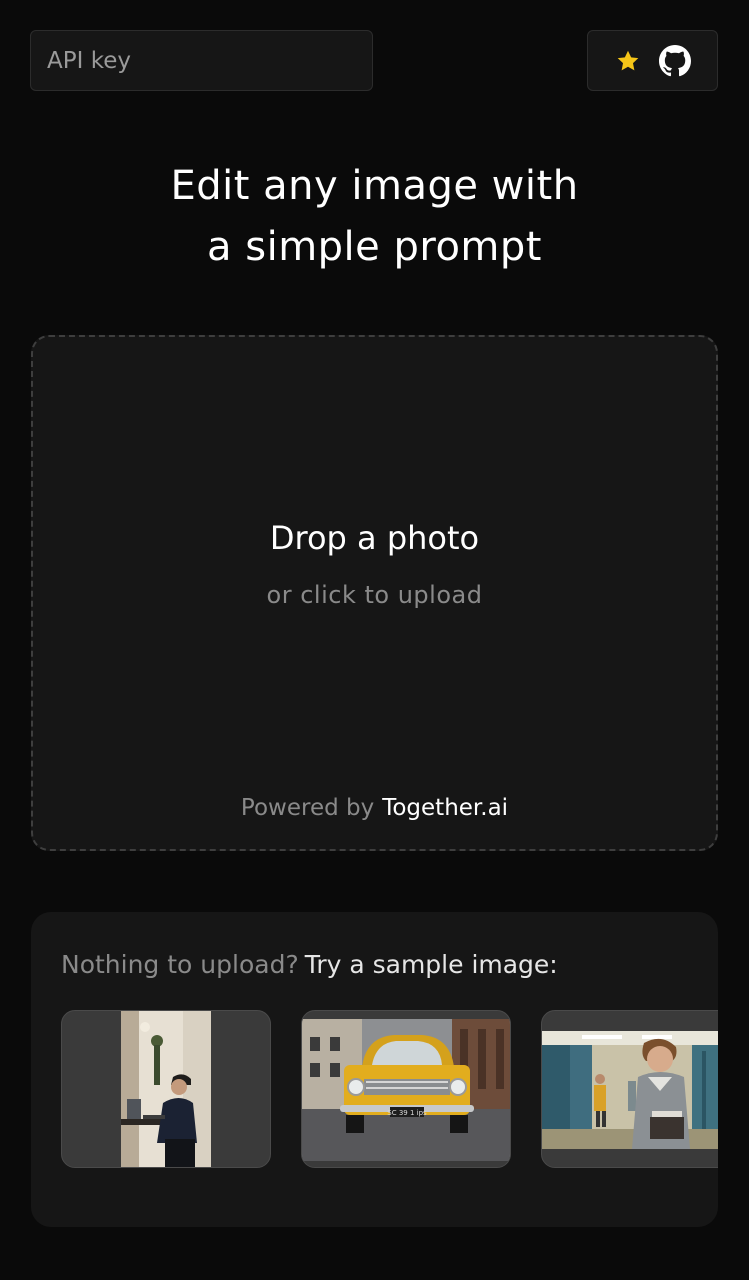 The height and width of the screenshot is (1280, 749). I want to click on samples-heading-muted: Nothing to upload?, so click(180, 964).